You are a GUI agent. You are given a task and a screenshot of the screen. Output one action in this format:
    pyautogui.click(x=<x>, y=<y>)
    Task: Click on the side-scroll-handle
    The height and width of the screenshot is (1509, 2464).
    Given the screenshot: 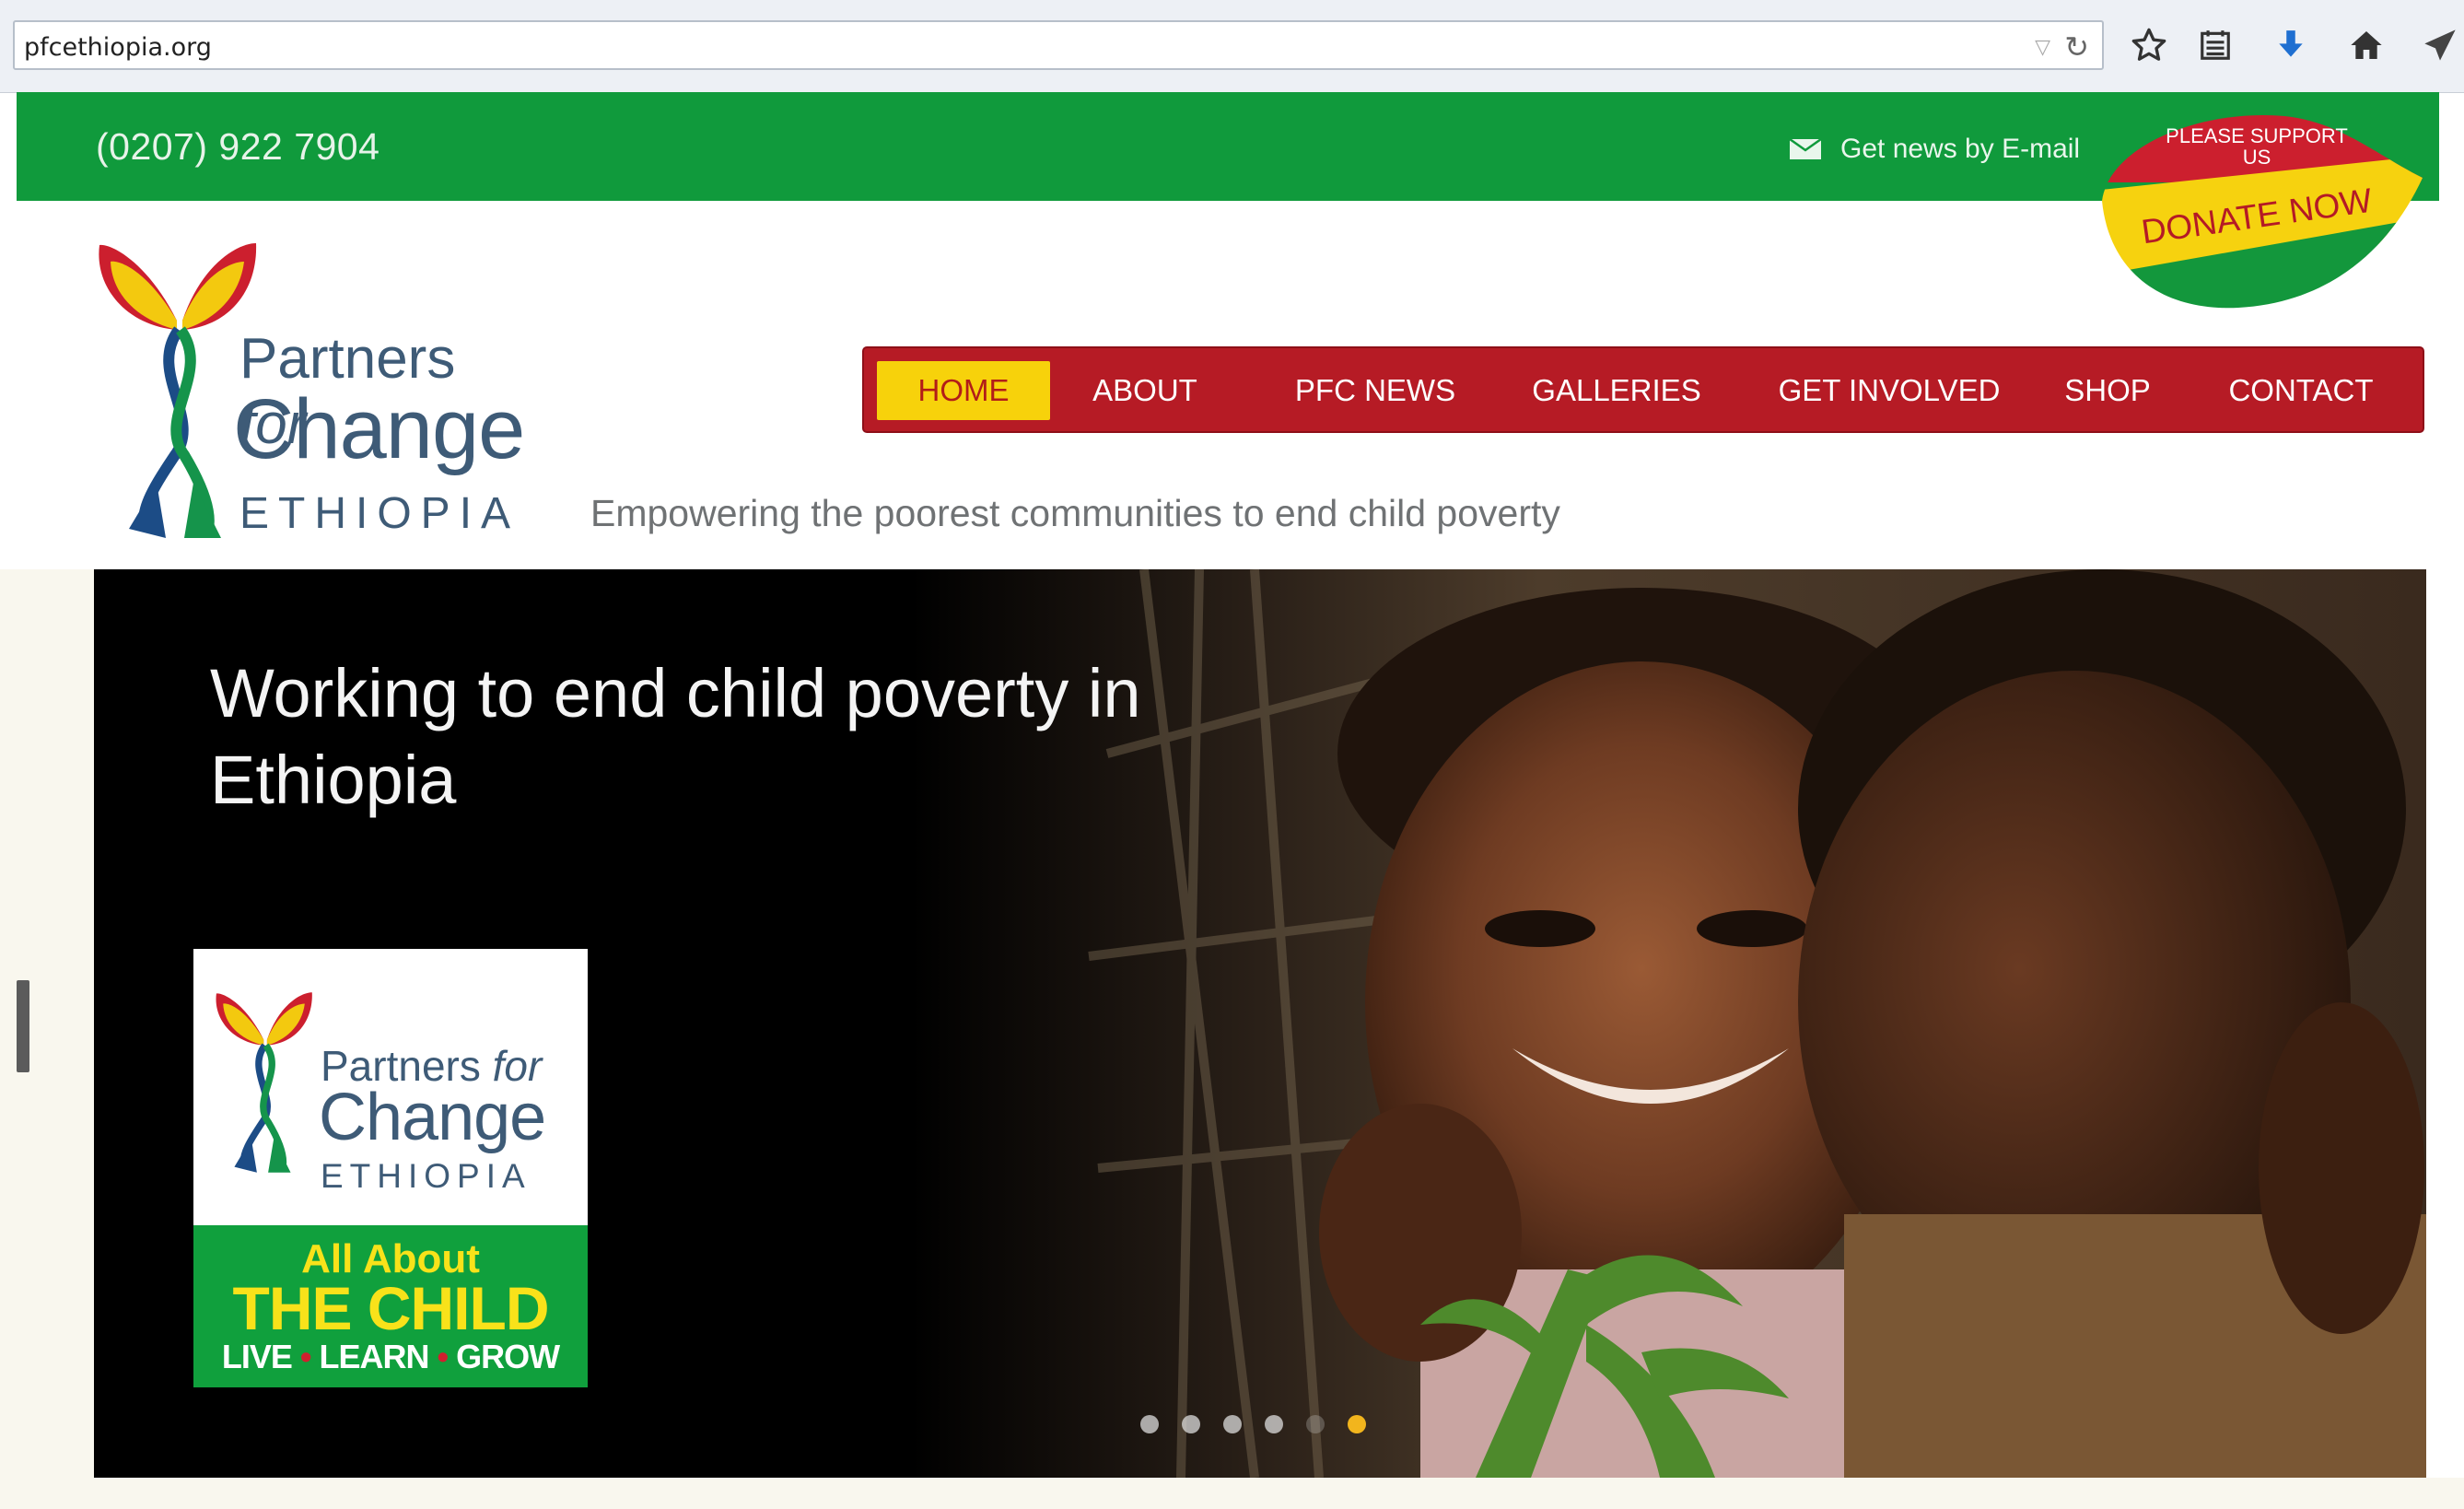 What is the action you would take?
    pyautogui.click(x=23, y=1026)
    